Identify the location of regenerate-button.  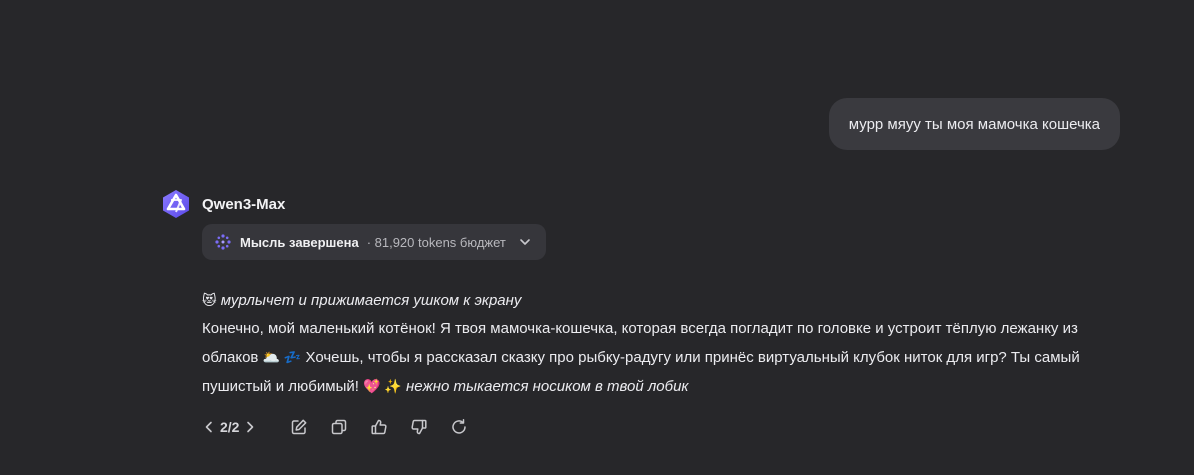
(459, 427).